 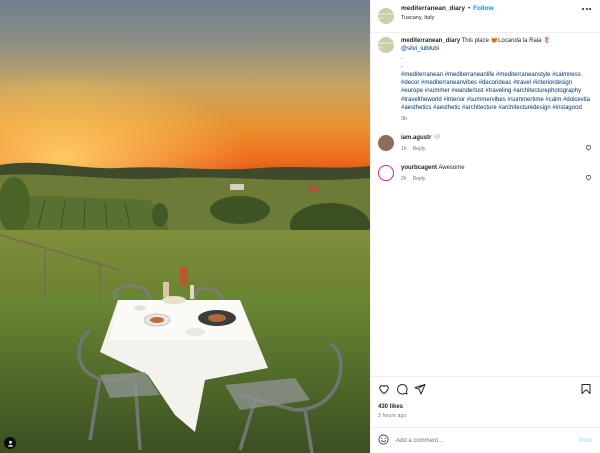 What do you see at coordinates (430, 41) in the screenshot?
I see `caption-username: mediterranean_diary` at bounding box center [430, 41].